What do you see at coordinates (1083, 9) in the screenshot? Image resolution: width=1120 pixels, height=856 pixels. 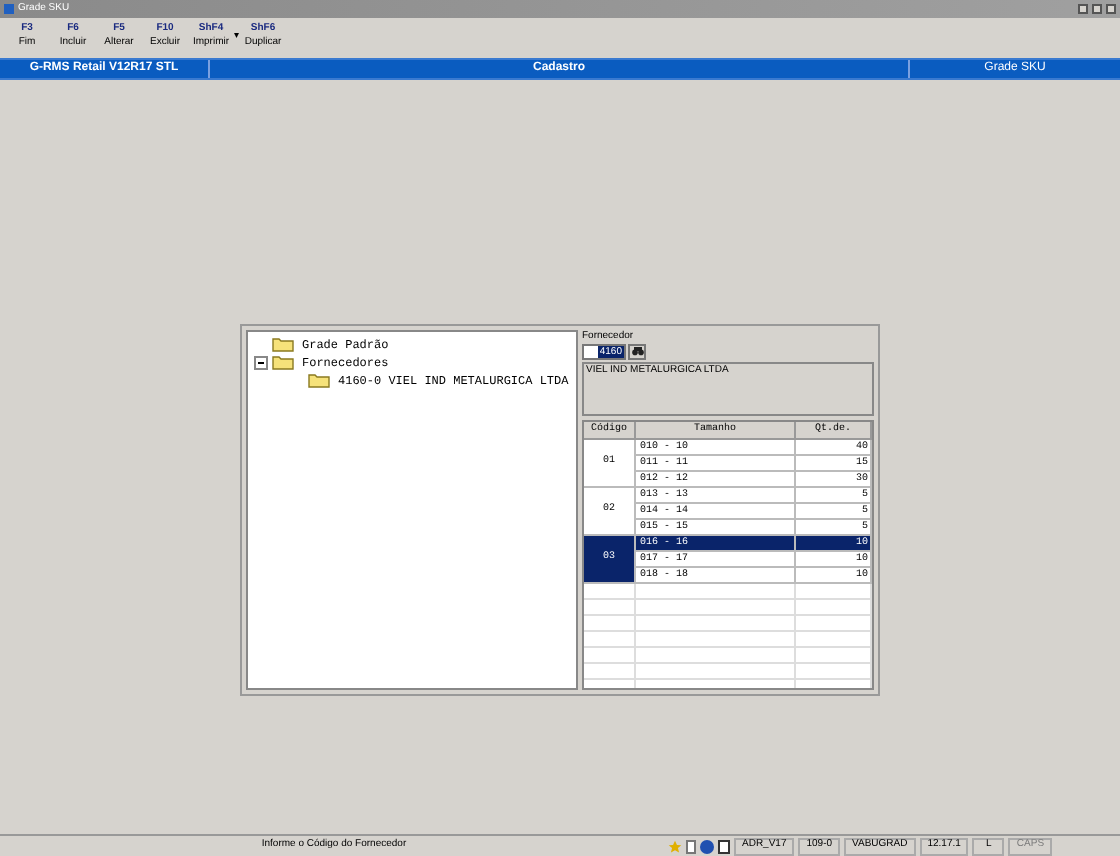 I see `minimize-button` at bounding box center [1083, 9].